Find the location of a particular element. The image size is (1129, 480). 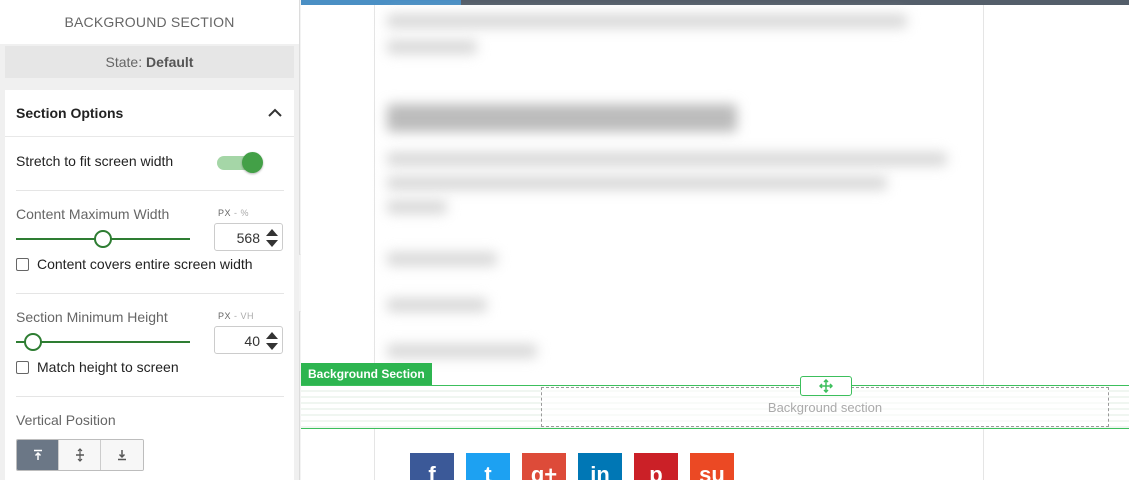

align-center-button is located at coordinates (80, 455).